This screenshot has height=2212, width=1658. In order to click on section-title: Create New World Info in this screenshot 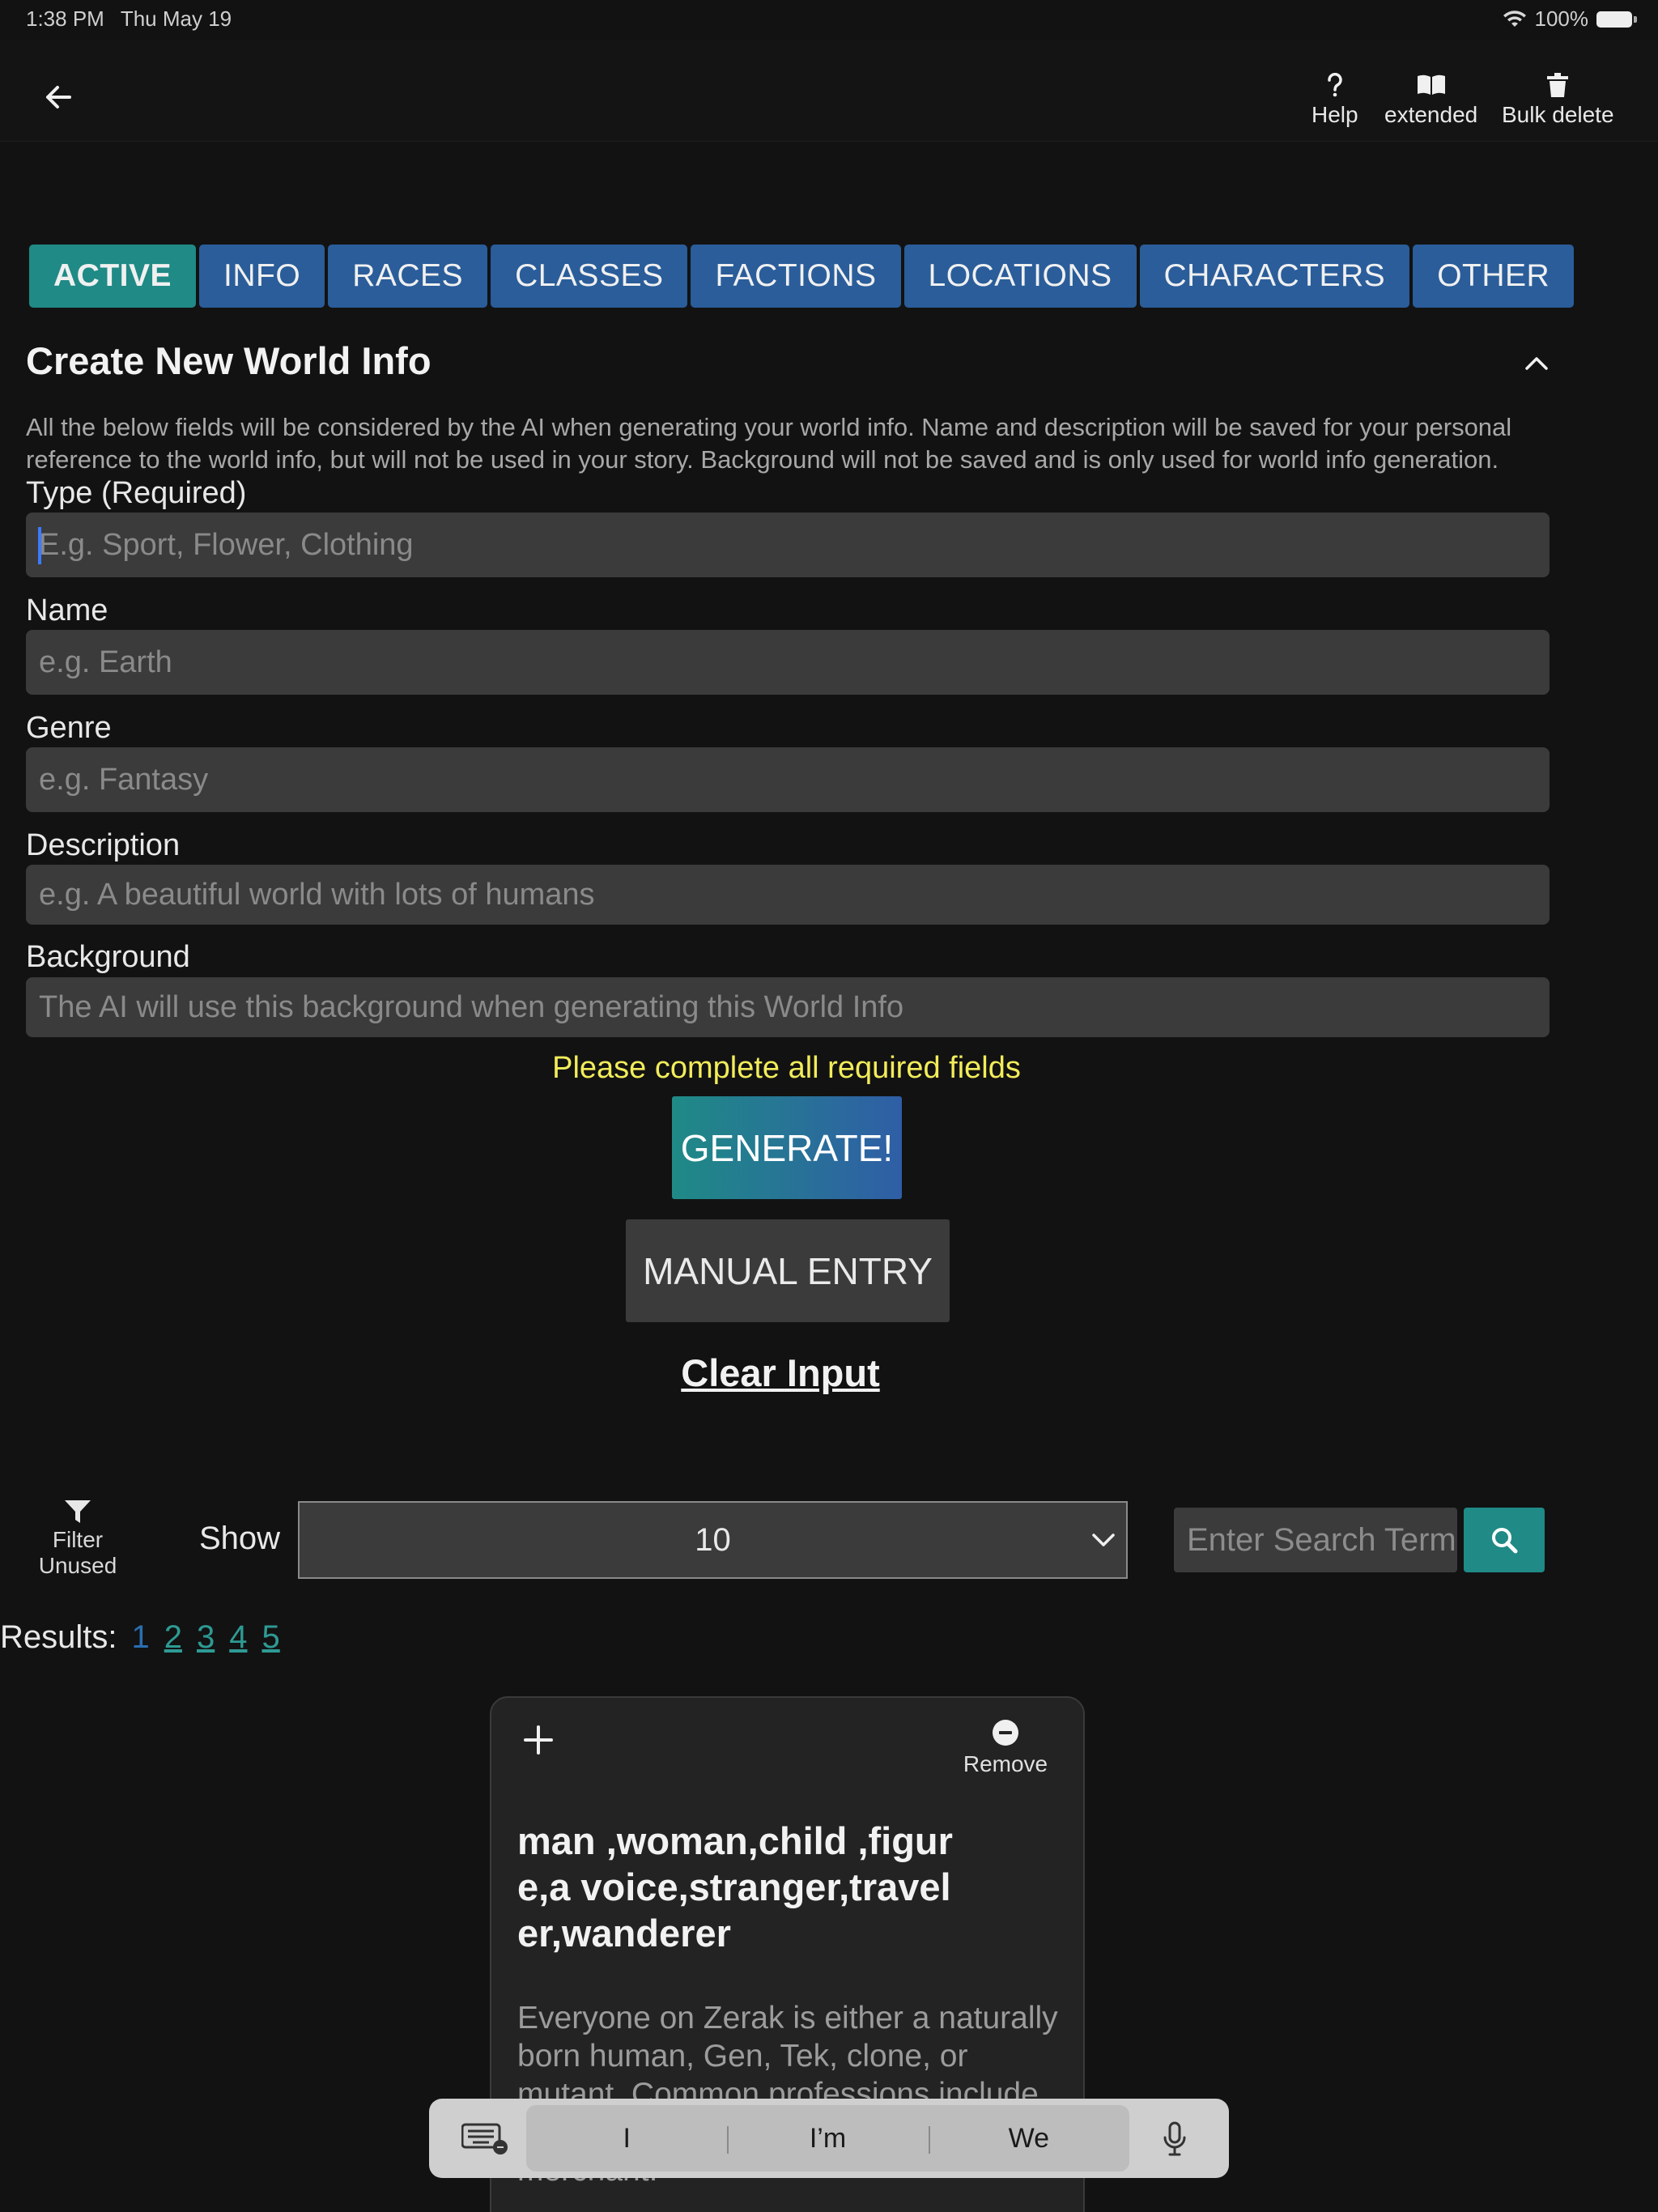, I will do `click(229, 360)`.